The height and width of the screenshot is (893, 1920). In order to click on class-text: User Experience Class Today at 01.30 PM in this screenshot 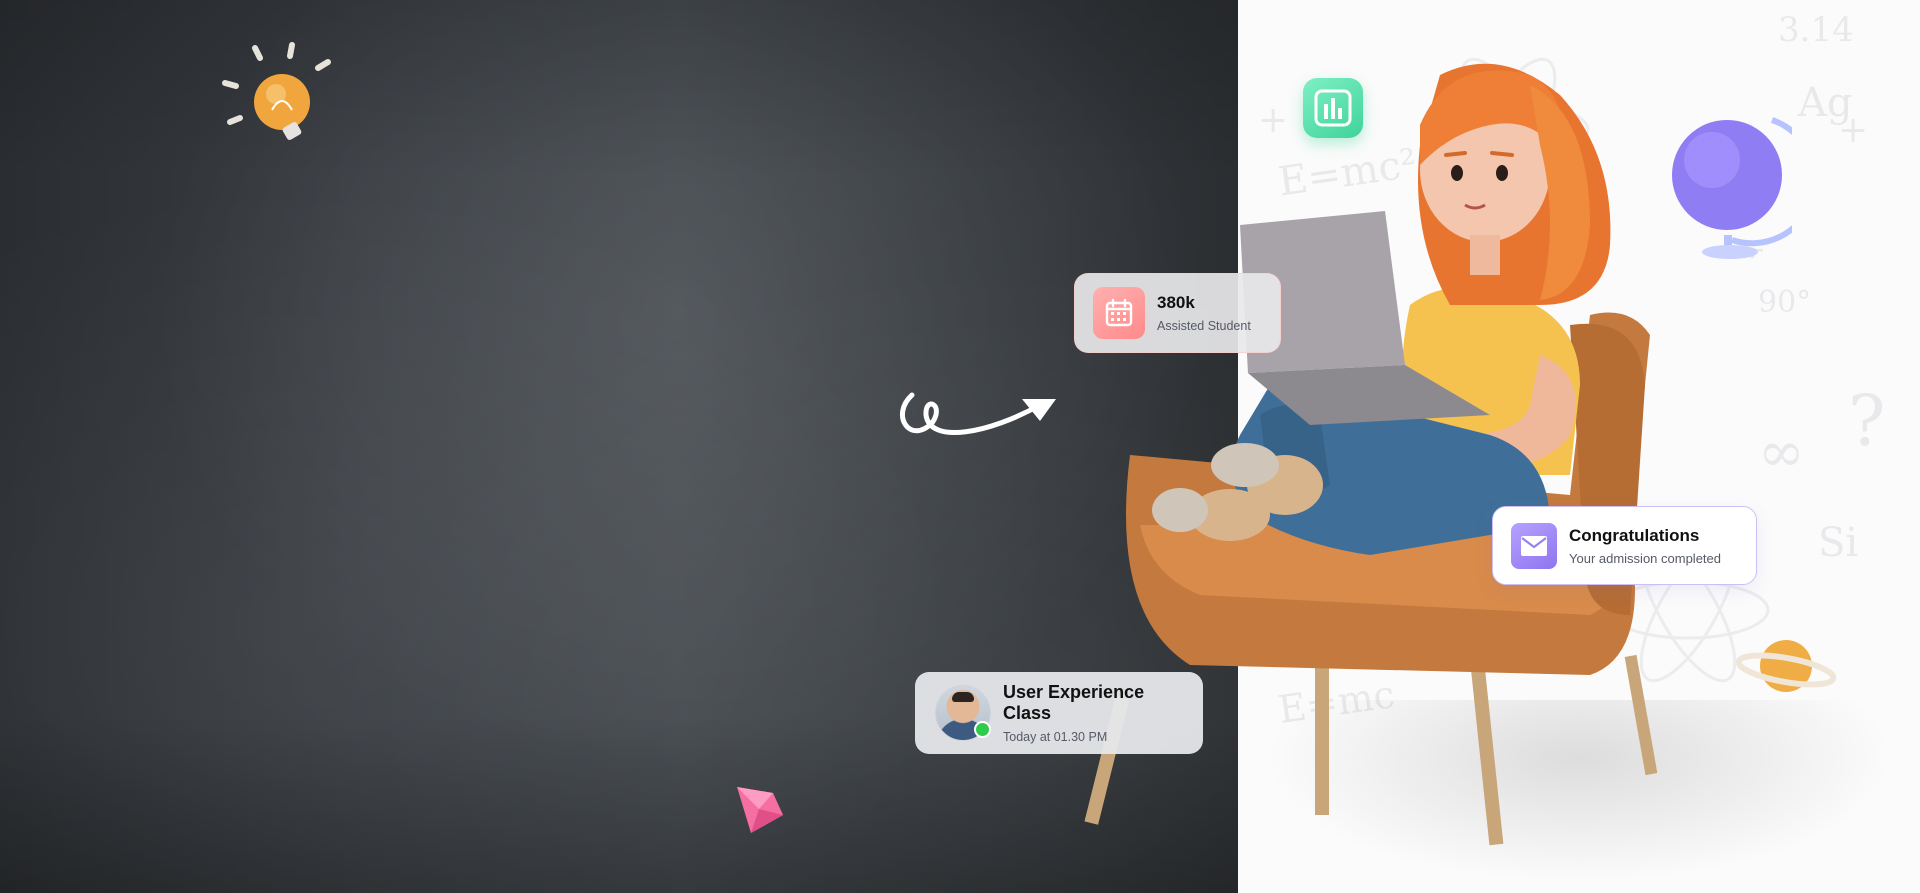, I will do `click(1093, 713)`.